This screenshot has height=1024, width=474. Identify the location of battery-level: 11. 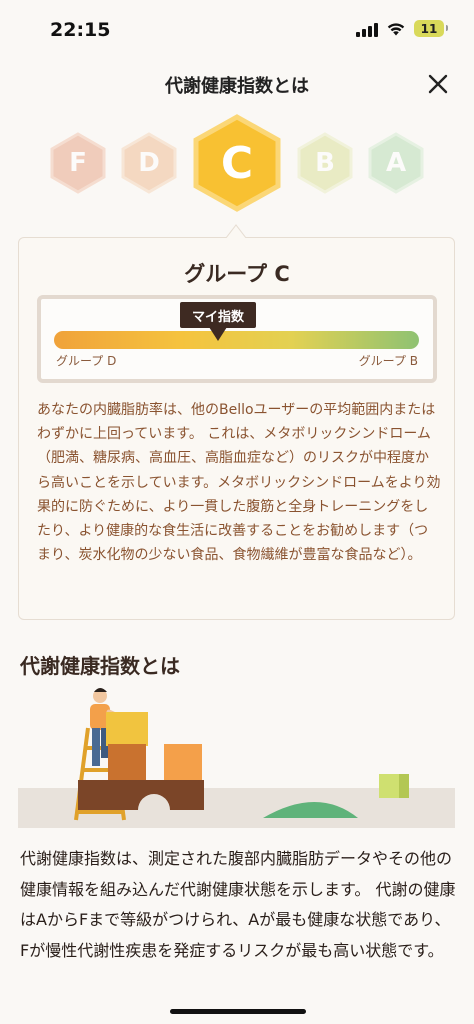
(429, 28).